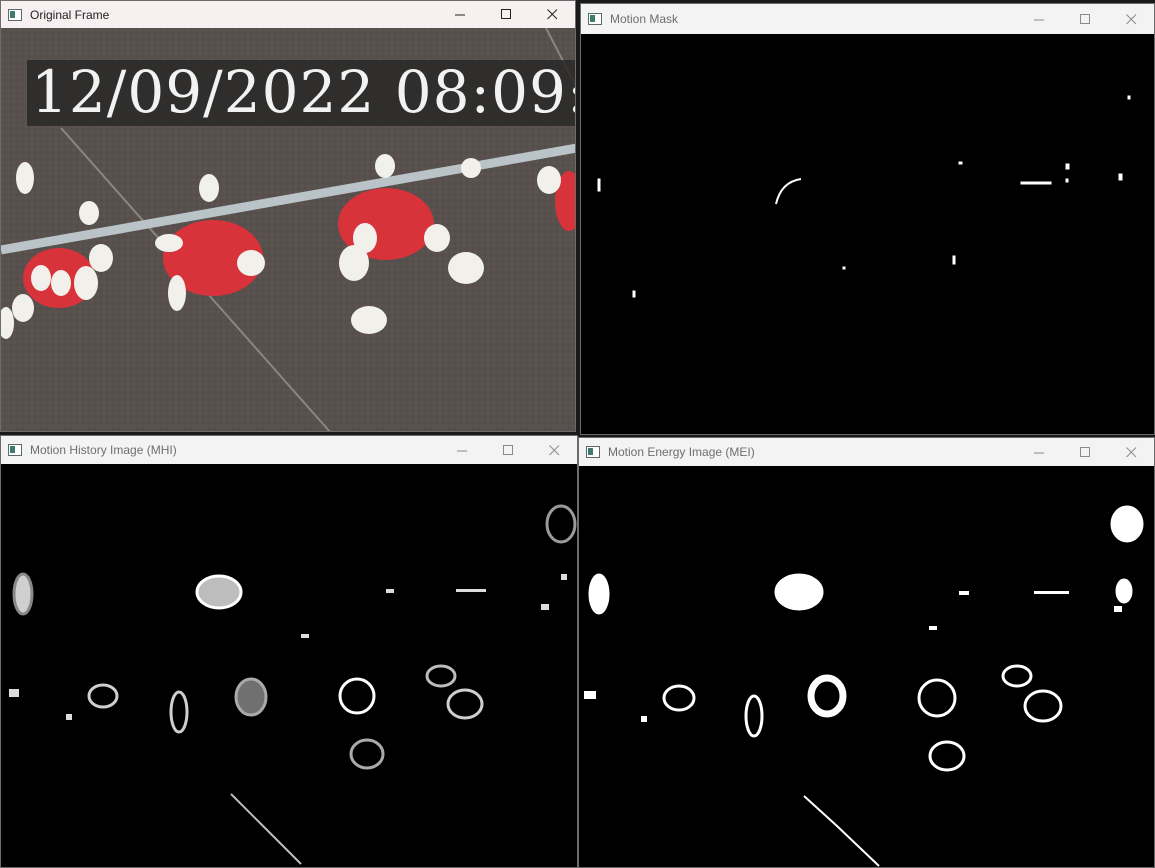  Describe the element at coordinates (867, 19) in the screenshot. I see `title-bar: Motion Mask` at that location.